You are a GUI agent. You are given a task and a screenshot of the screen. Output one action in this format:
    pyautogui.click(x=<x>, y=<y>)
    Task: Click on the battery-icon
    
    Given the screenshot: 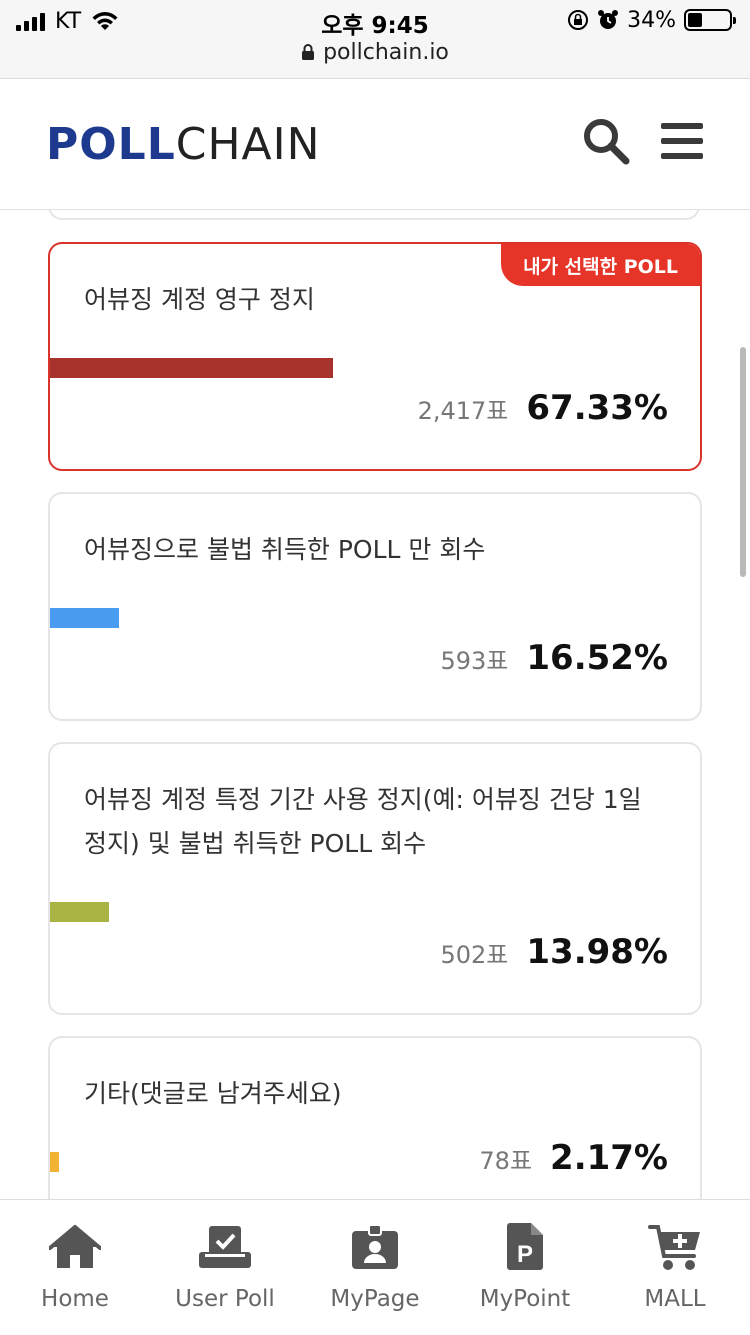 What is the action you would take?
    pyautogui.click(x=710, y=20)
    